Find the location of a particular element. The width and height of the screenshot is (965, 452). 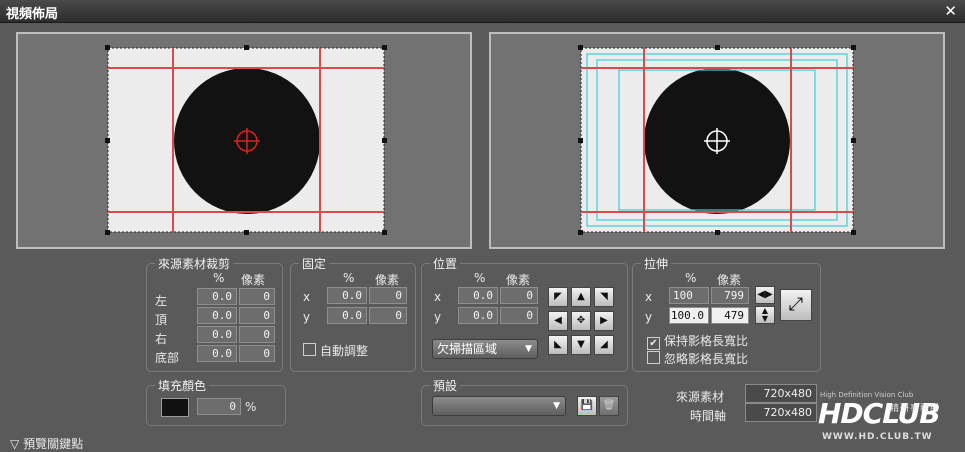

preset-group: 預設 ▼ 💾 🗑 is located at coordinates (524, 401).